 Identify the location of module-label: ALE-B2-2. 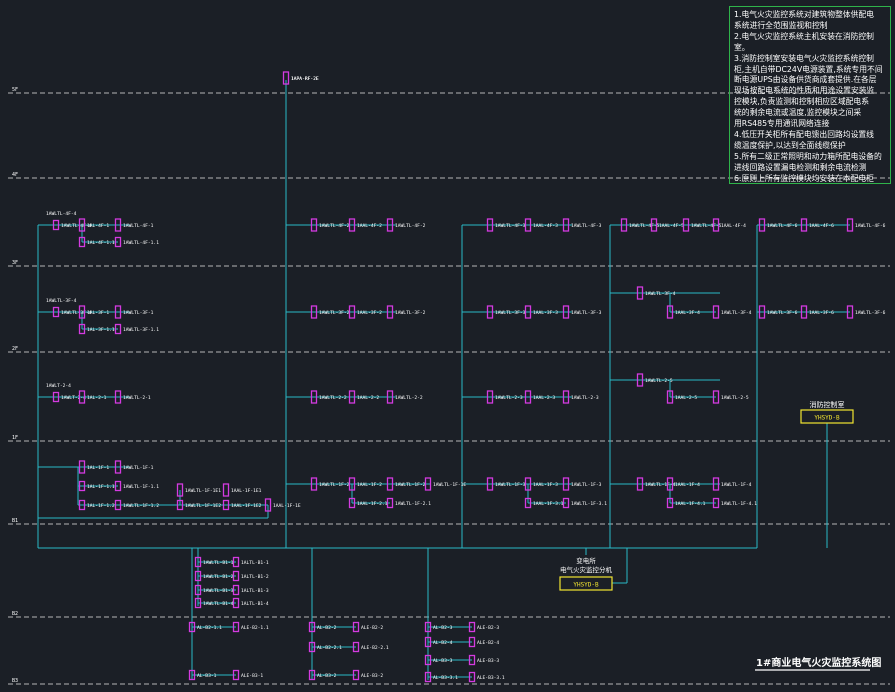
(372, 628).